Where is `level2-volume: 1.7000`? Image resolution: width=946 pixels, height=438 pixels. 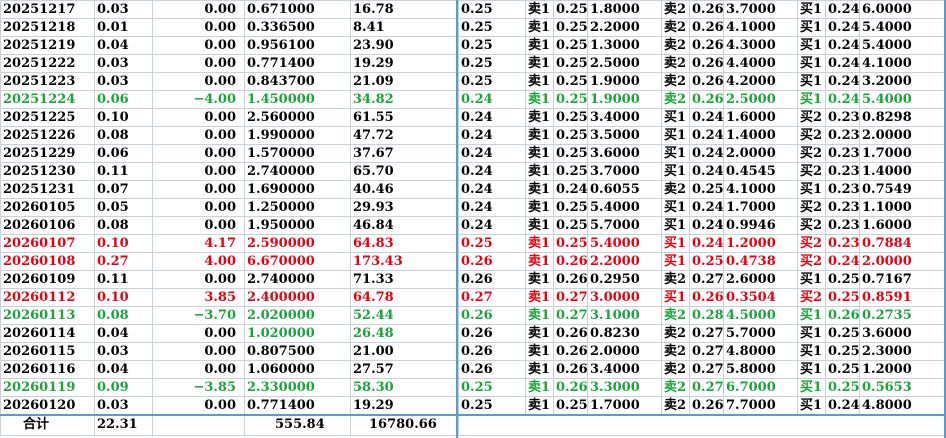 level2-volume: 1.7000 is located at coordinates (760, 207).